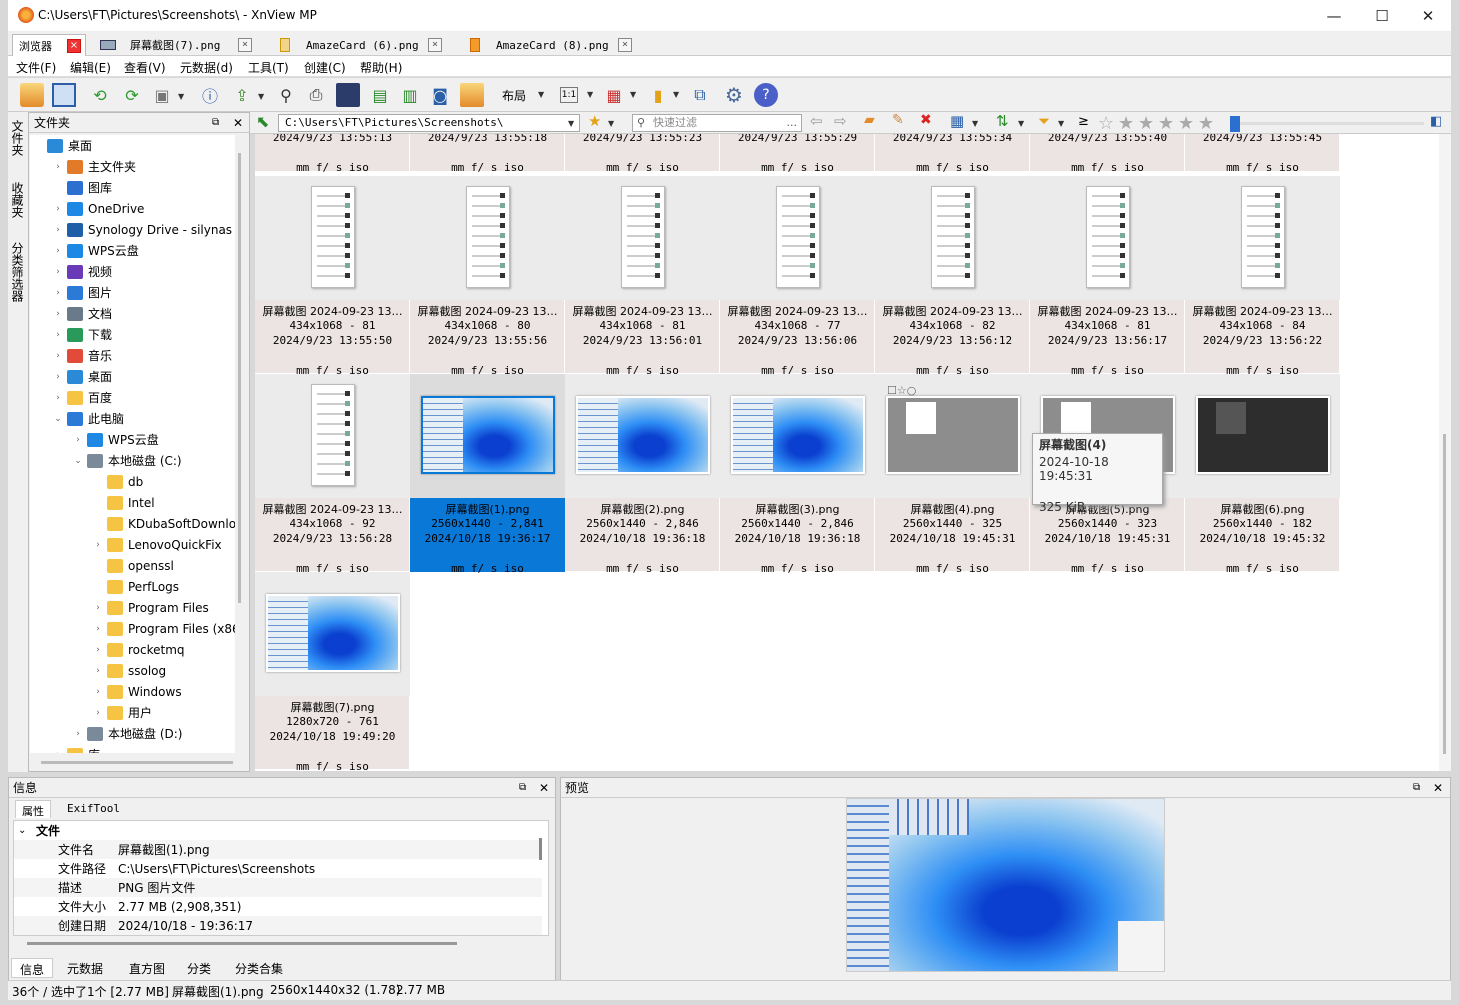 The height and width of the screenshot is (1005, 1459). I want to click on tree-node: › 视频, so click(82, 271).